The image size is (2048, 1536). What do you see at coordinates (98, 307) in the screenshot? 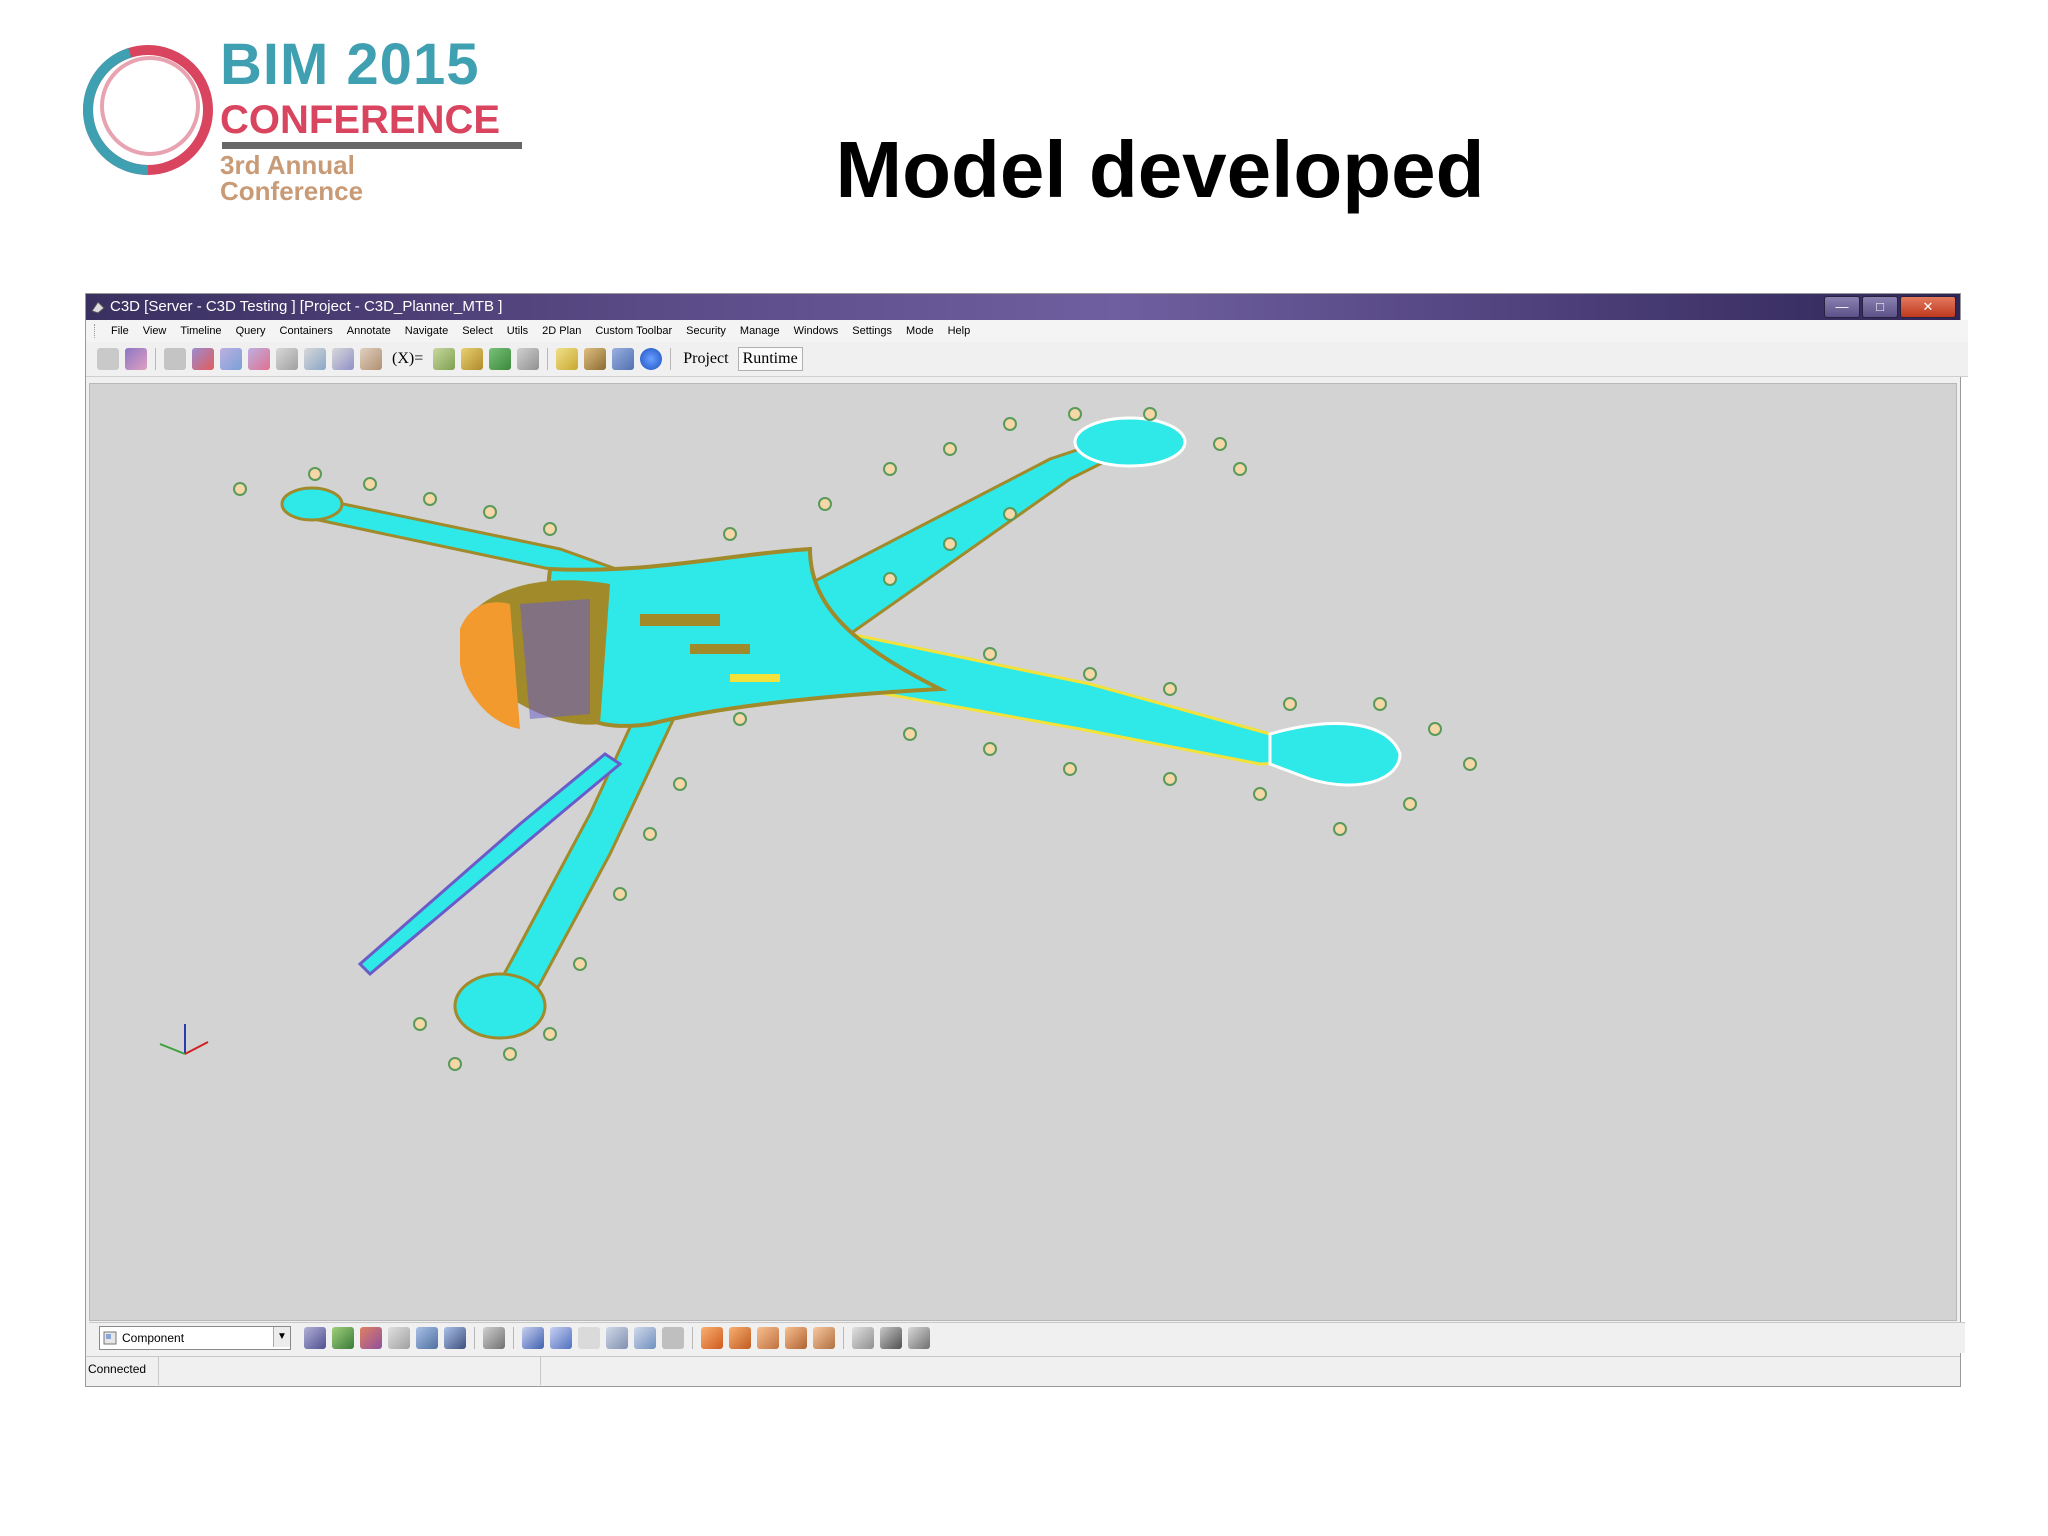
I see `app-logo-icon` at bounding box center [98, 307].